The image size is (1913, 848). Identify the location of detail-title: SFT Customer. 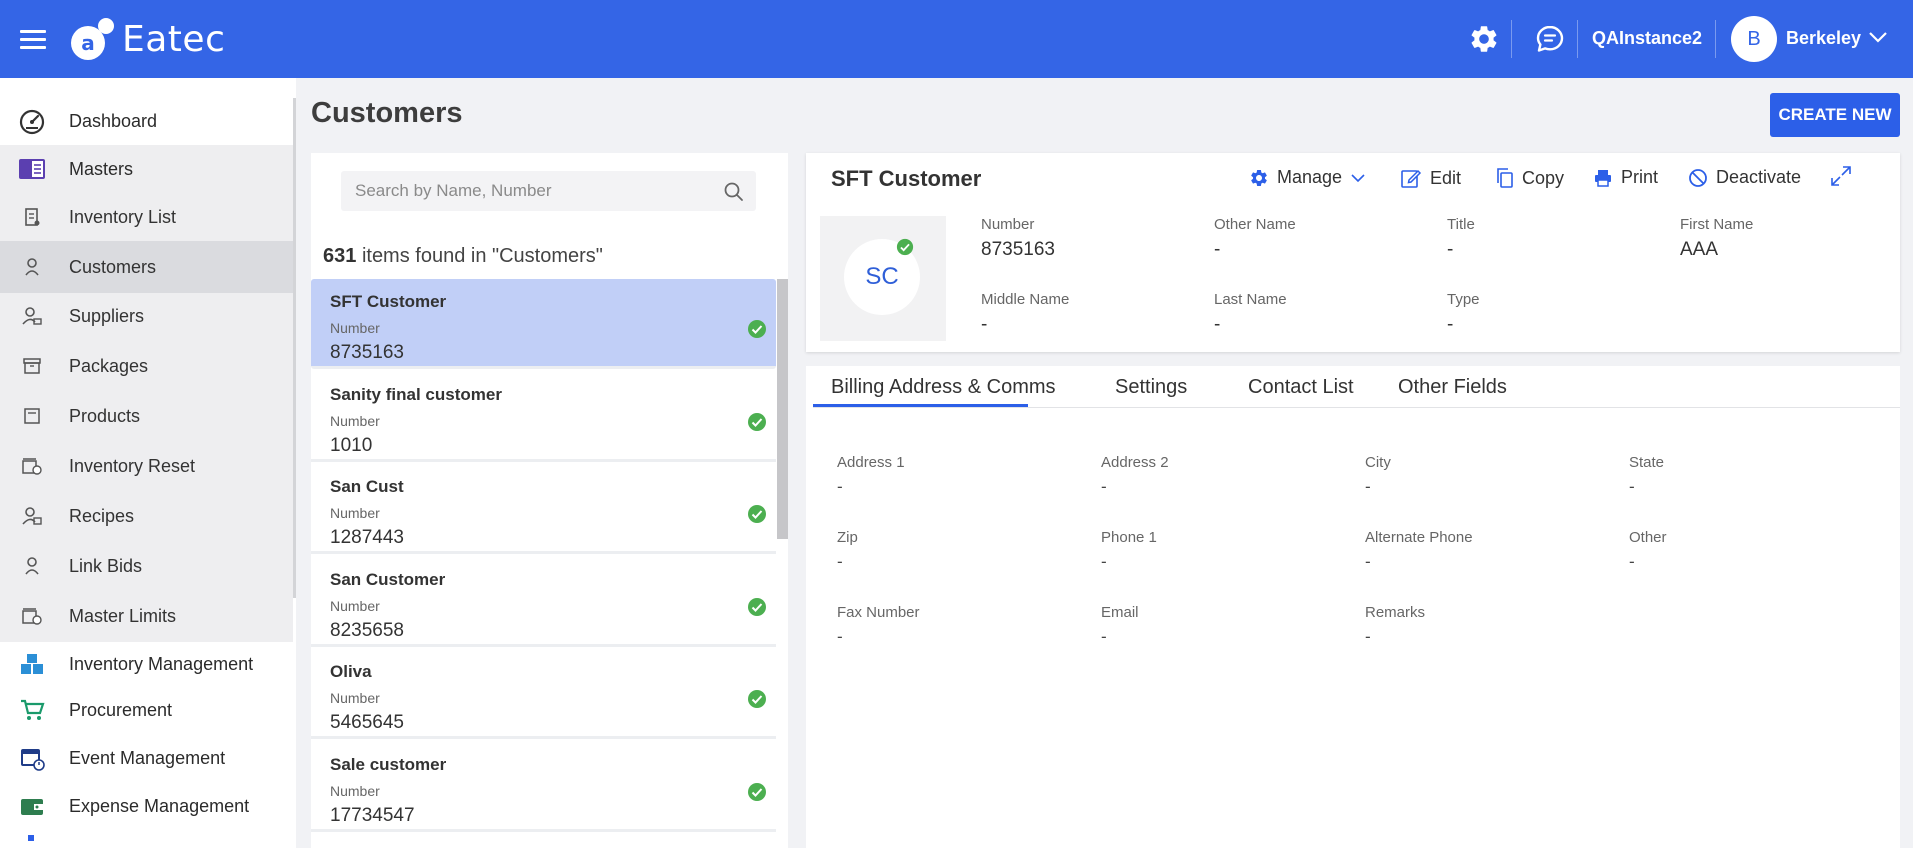
(906, 178).